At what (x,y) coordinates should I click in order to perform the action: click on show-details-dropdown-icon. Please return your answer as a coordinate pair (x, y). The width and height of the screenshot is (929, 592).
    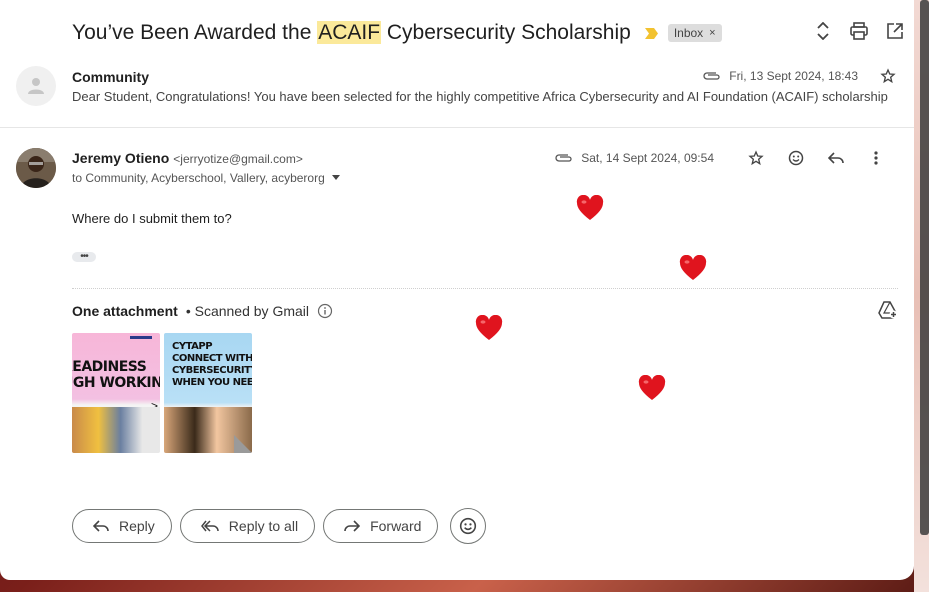
    Looking at the image, I should click on (336, 178).